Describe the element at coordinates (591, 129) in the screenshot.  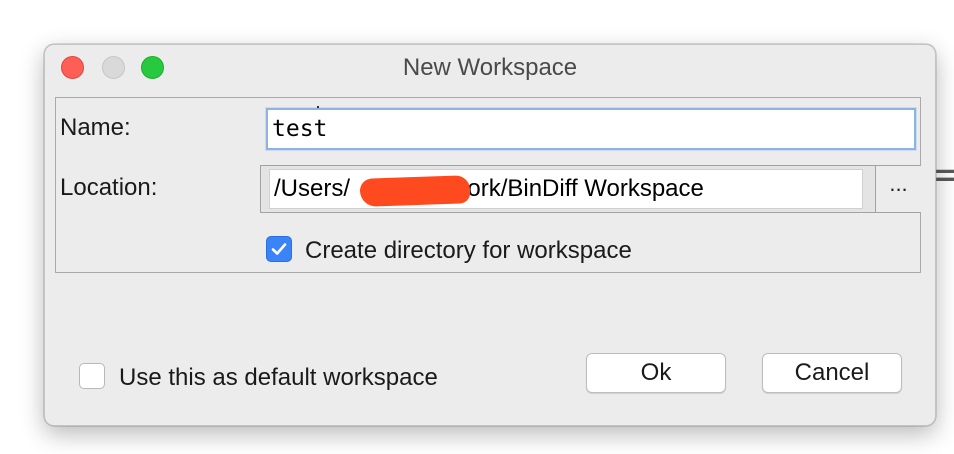
I see `name-input: test` at that location.